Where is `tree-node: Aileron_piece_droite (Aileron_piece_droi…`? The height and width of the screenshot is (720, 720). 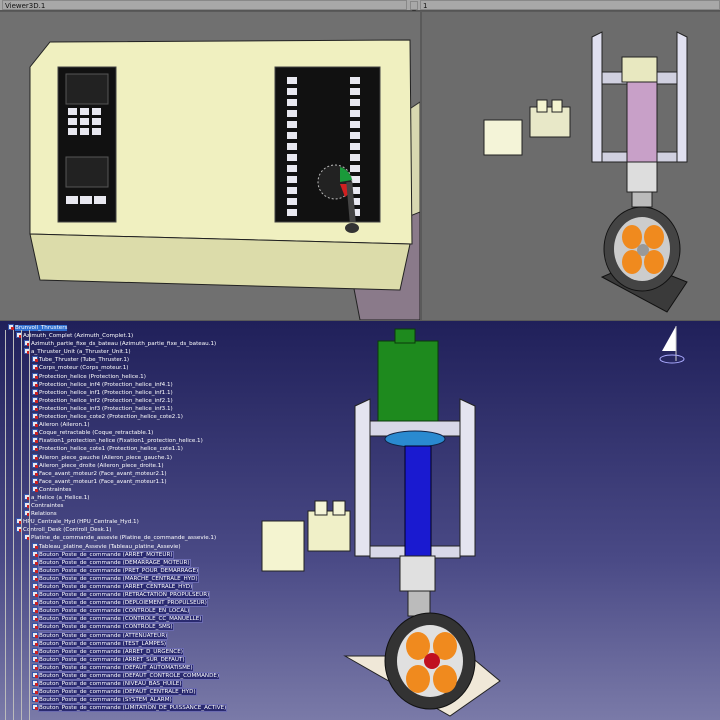
tree-node: Aileron_piece_droite (Aileron_piece_droi… is located at coordinates (114, 465).